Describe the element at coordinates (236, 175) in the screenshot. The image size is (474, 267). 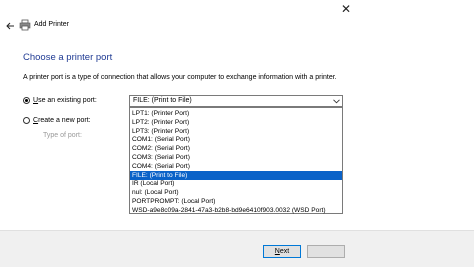
I see `port-option: FILE: (Print to File)` at that location.